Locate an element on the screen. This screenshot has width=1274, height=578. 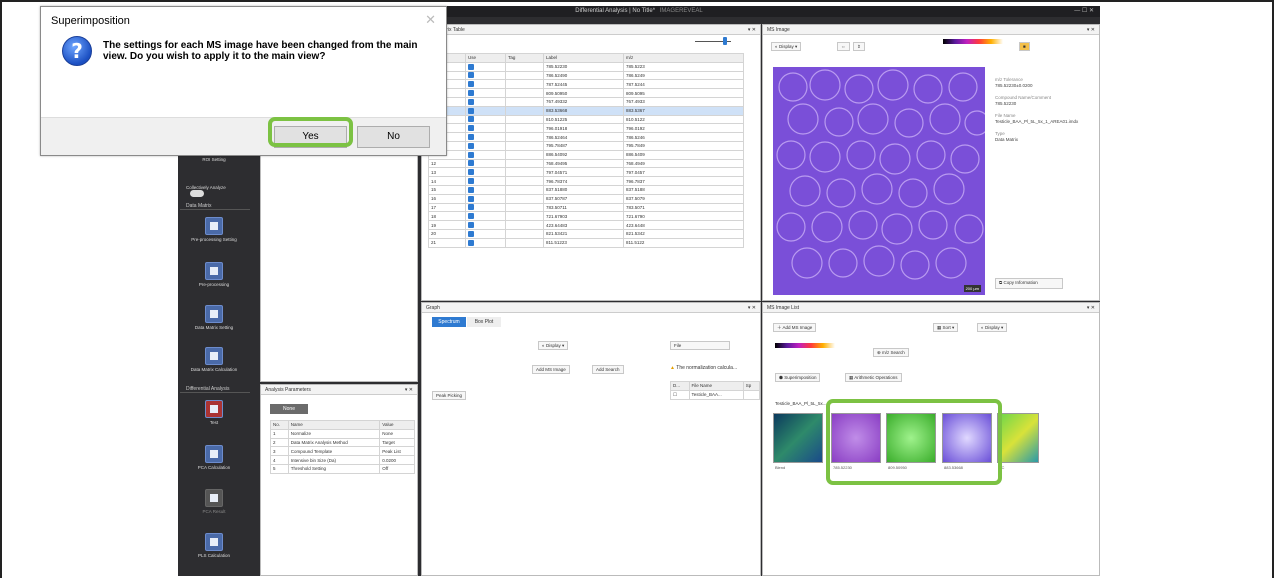
color-settings-icon: ■ is located at coordinates (1024, 46).